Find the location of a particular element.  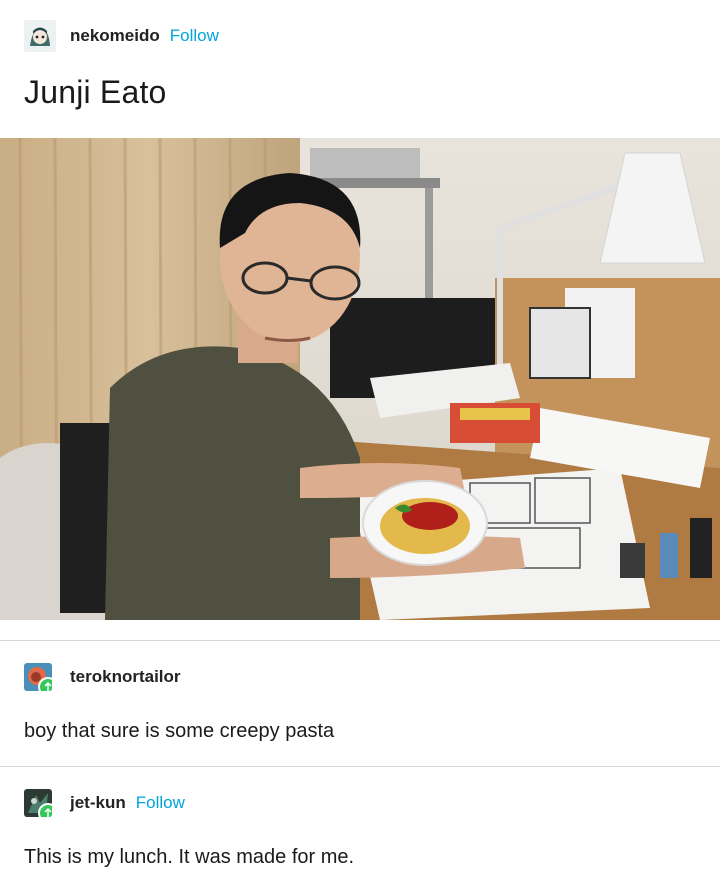

reblogger-username: jet-kun is located at coordinates (98, 803).